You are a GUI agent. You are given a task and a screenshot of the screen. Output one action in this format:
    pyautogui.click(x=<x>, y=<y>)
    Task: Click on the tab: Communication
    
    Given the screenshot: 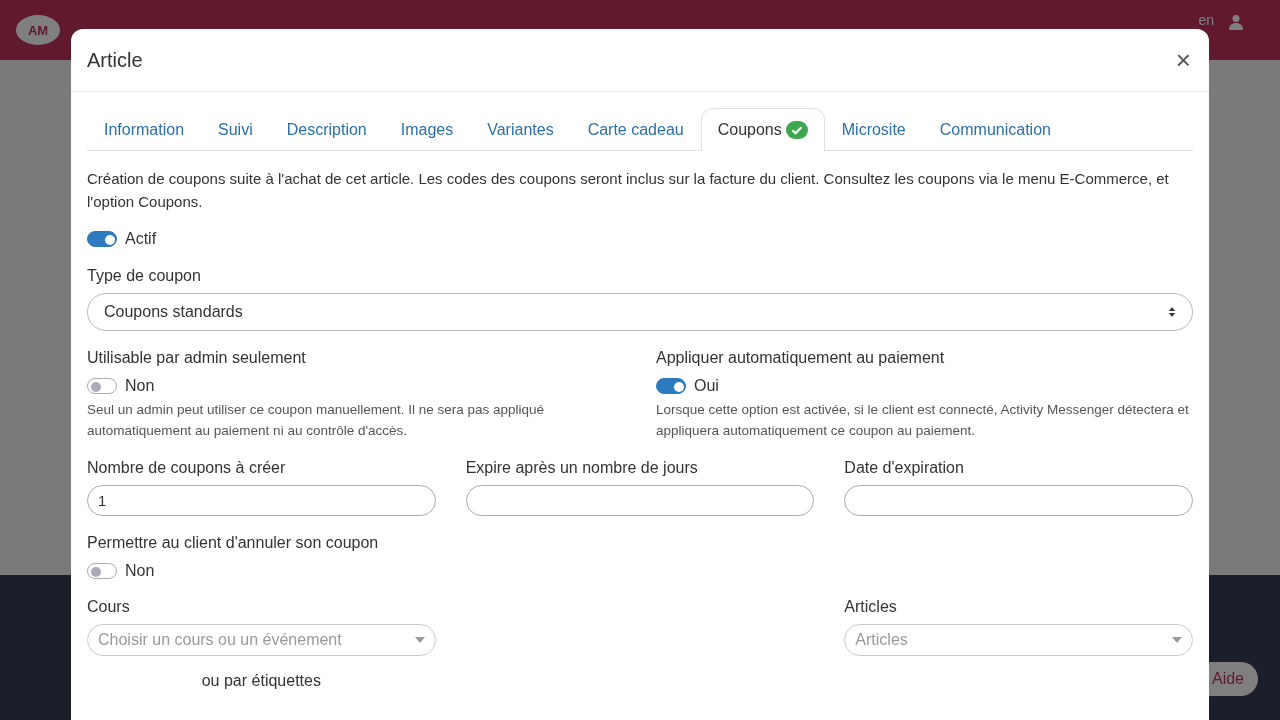 What is the action you would take?
    pyautogui.click(x=995, y=129)
    